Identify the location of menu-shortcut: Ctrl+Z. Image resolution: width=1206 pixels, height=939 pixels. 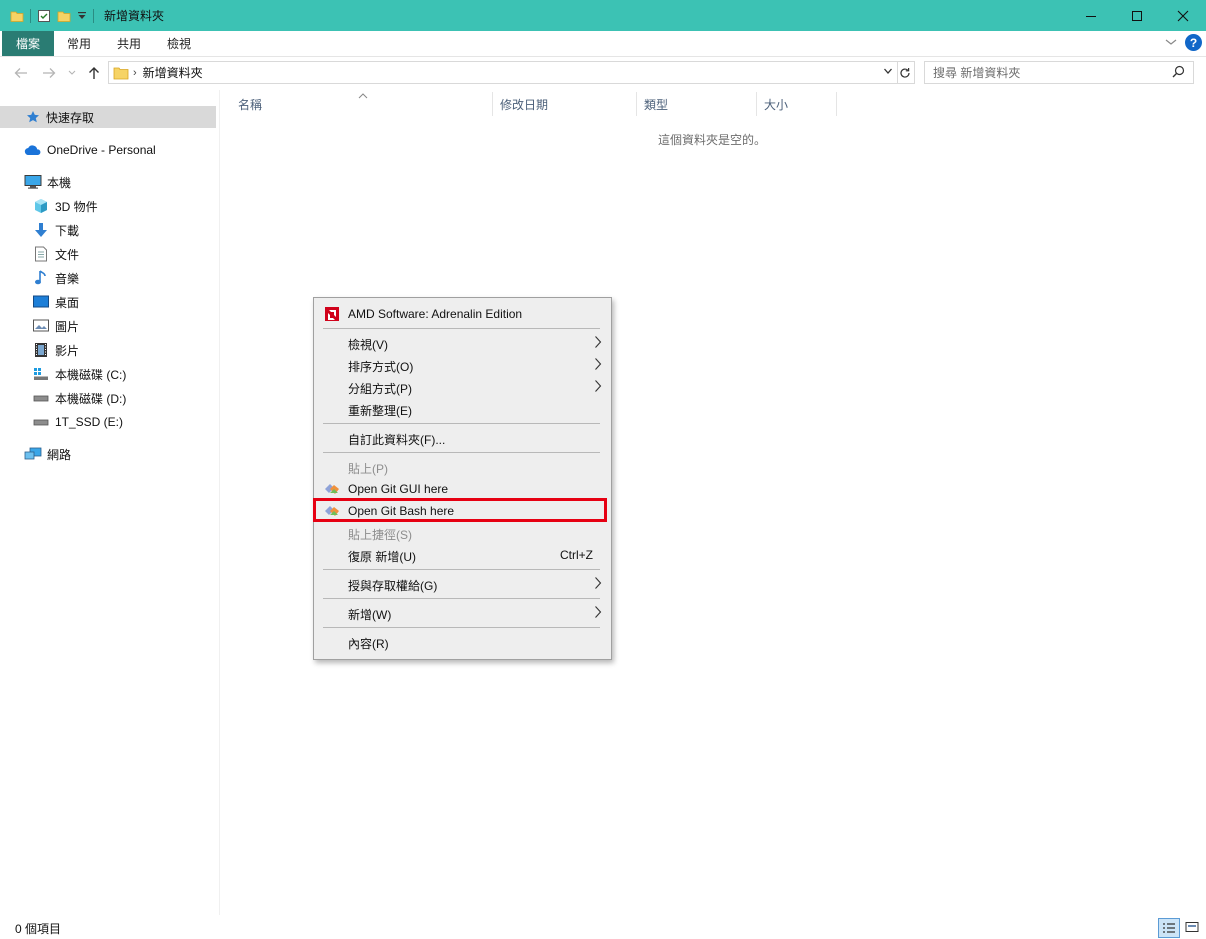
(576, 555).